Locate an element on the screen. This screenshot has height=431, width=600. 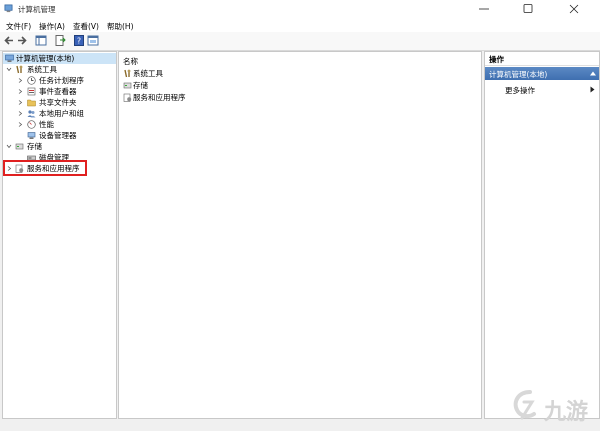
tree-item-label: 本地用户和组 is located at coordinates (61, 113).